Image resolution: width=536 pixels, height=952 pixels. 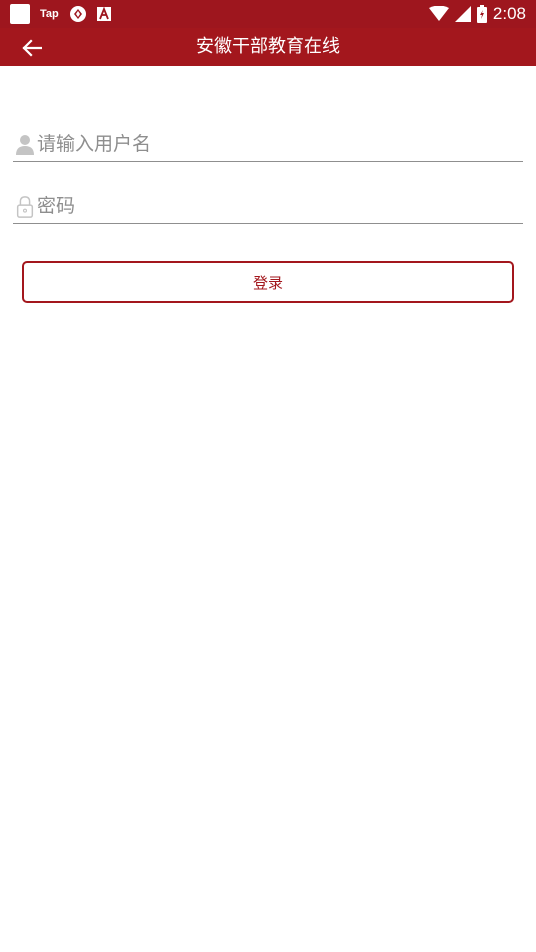 I want to click on status-right-icons: 2:08, so click(x=477, y=14).